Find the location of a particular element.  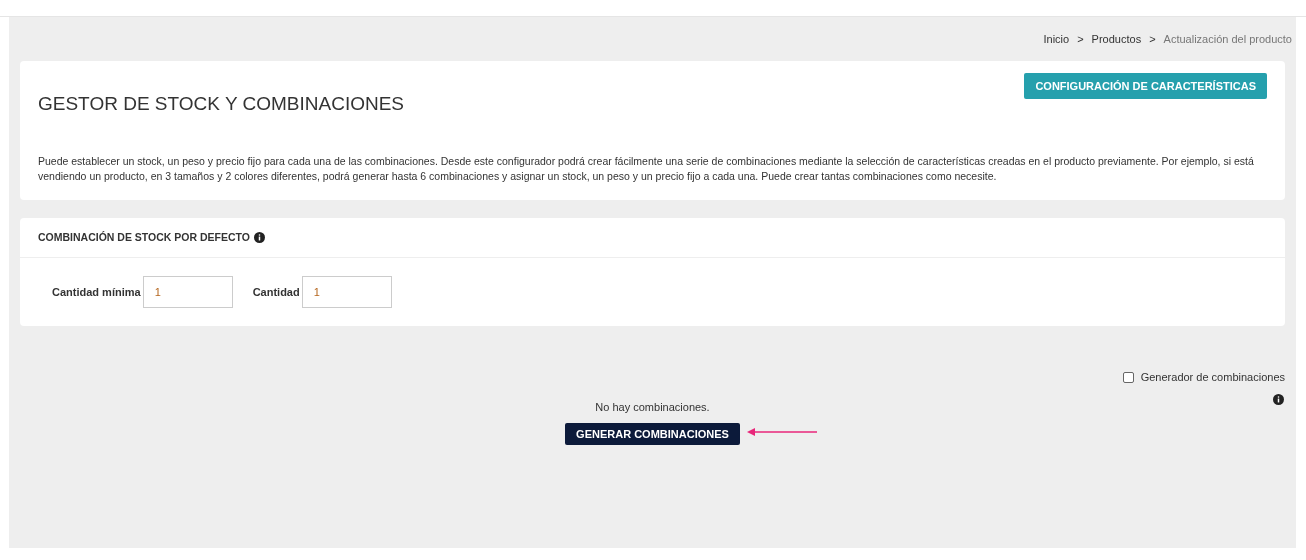

arrow-icon is located at coordinates (782, 432).